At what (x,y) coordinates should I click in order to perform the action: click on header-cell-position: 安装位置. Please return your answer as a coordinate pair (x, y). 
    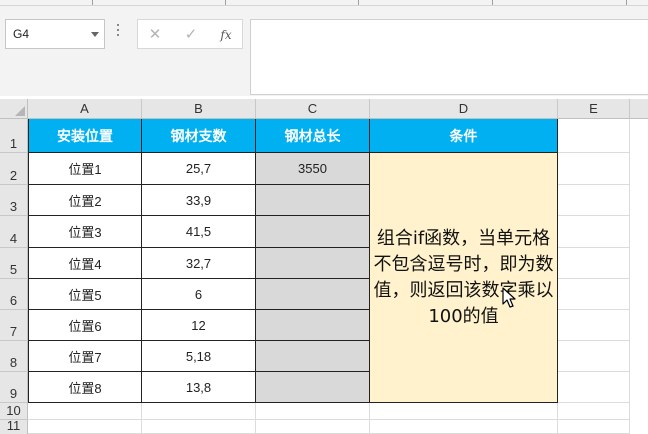
    Looking at the image, I should click on (85, 136).